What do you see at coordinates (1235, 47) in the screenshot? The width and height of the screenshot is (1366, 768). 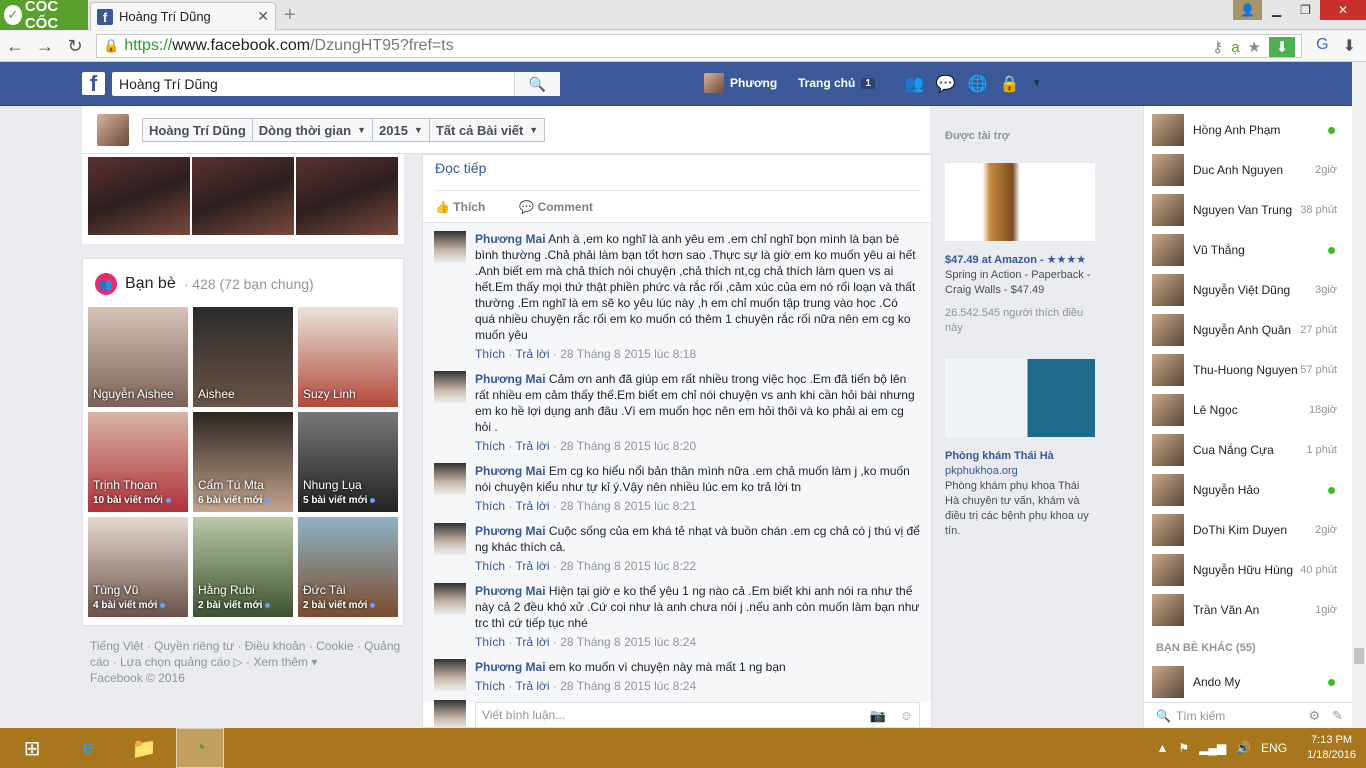 I see `coccoc-translate-icon: ạ` at bounding box center [1235, 47].